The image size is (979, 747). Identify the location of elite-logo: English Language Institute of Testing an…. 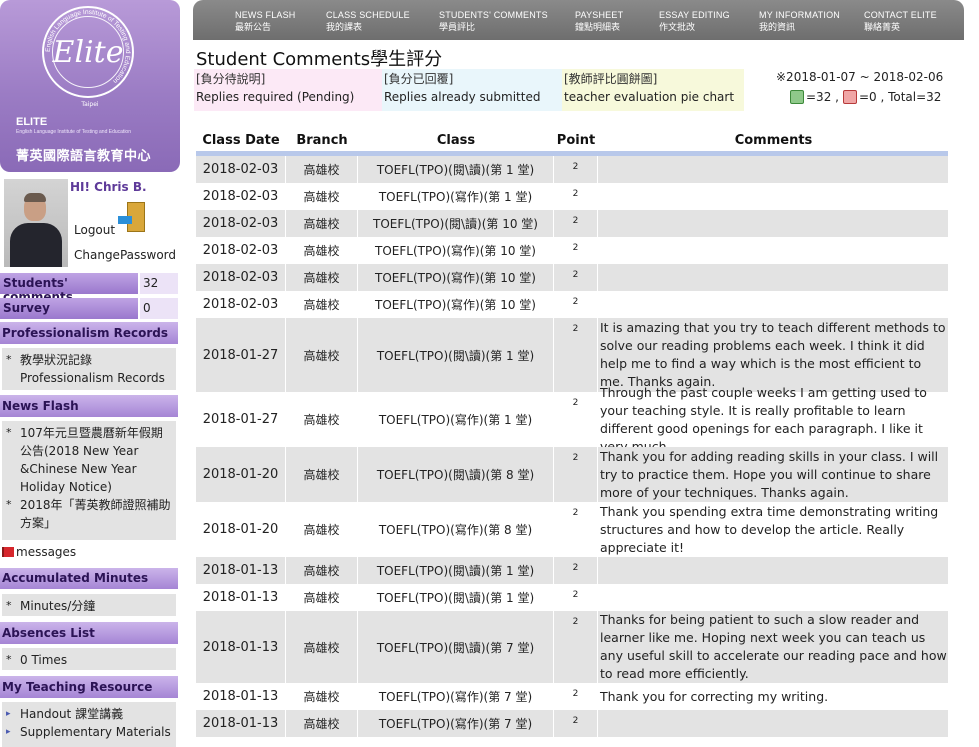
(90, 86).